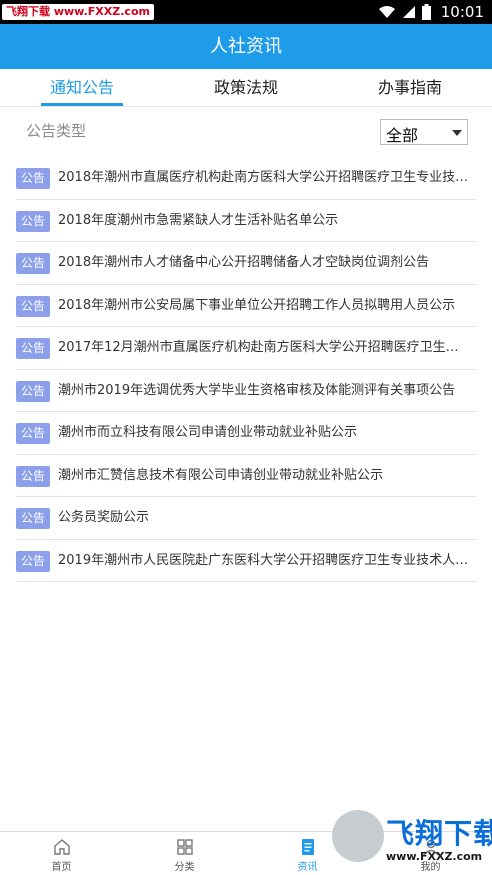  I want to click on notice-type-select: 全部, so click(424, 132).